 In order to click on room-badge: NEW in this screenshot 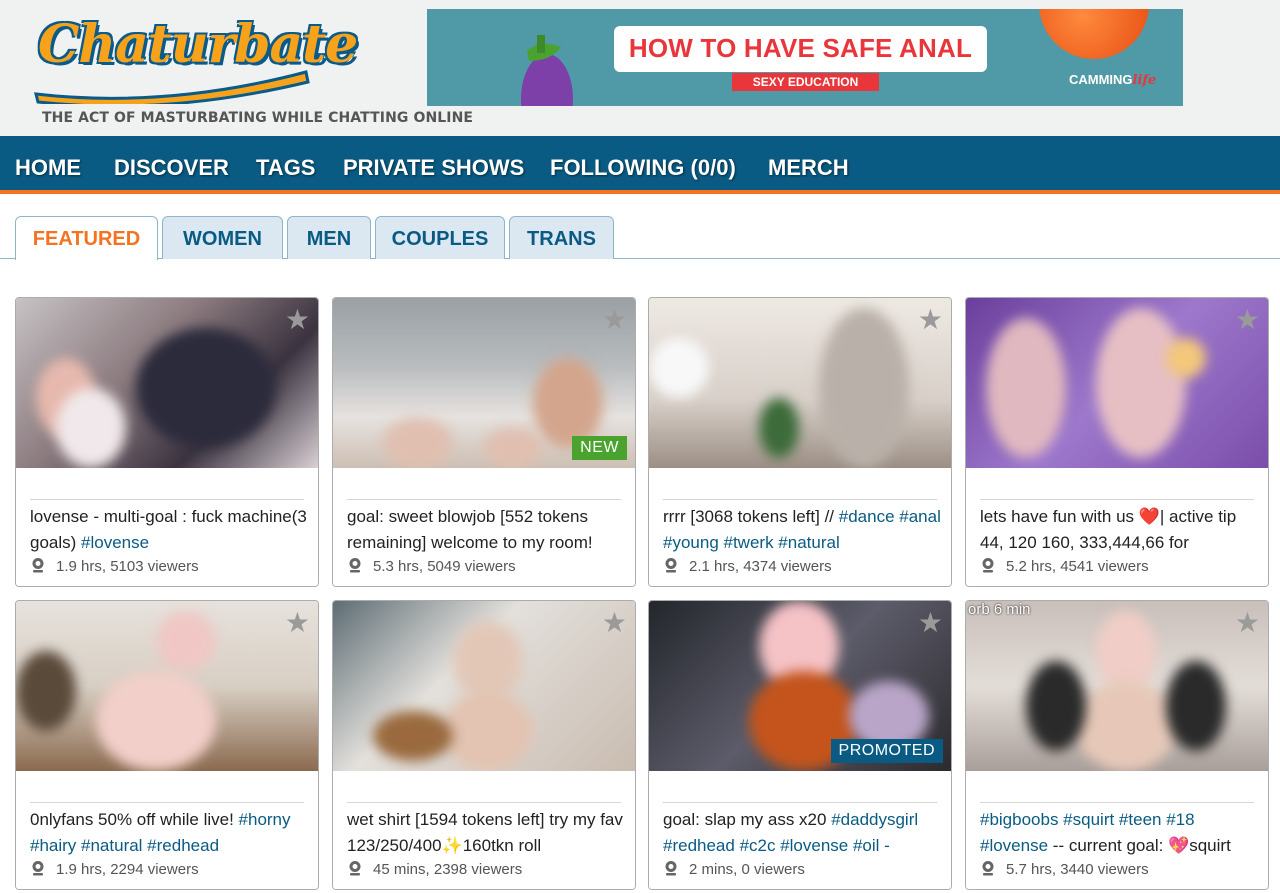, I will do `click(599, 448)`.